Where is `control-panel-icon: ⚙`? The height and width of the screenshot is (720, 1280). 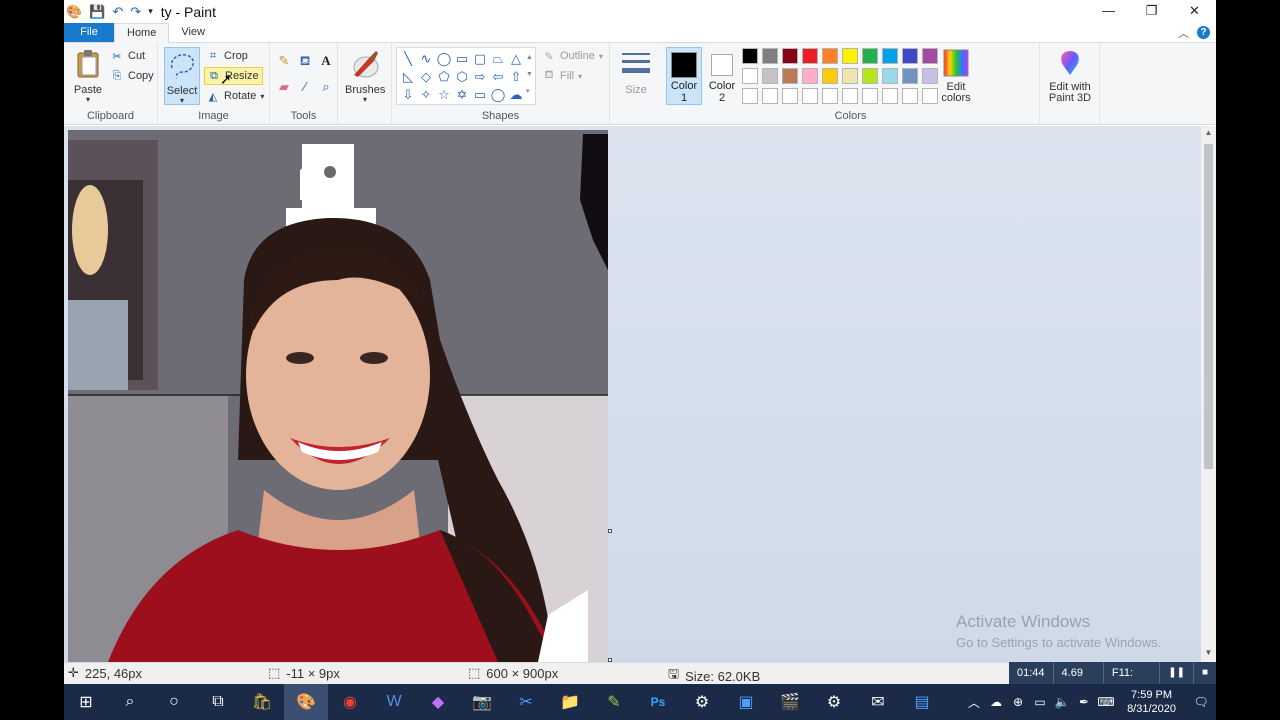
control-panel-icon: ⚙ is located at coordinates (834, 702).